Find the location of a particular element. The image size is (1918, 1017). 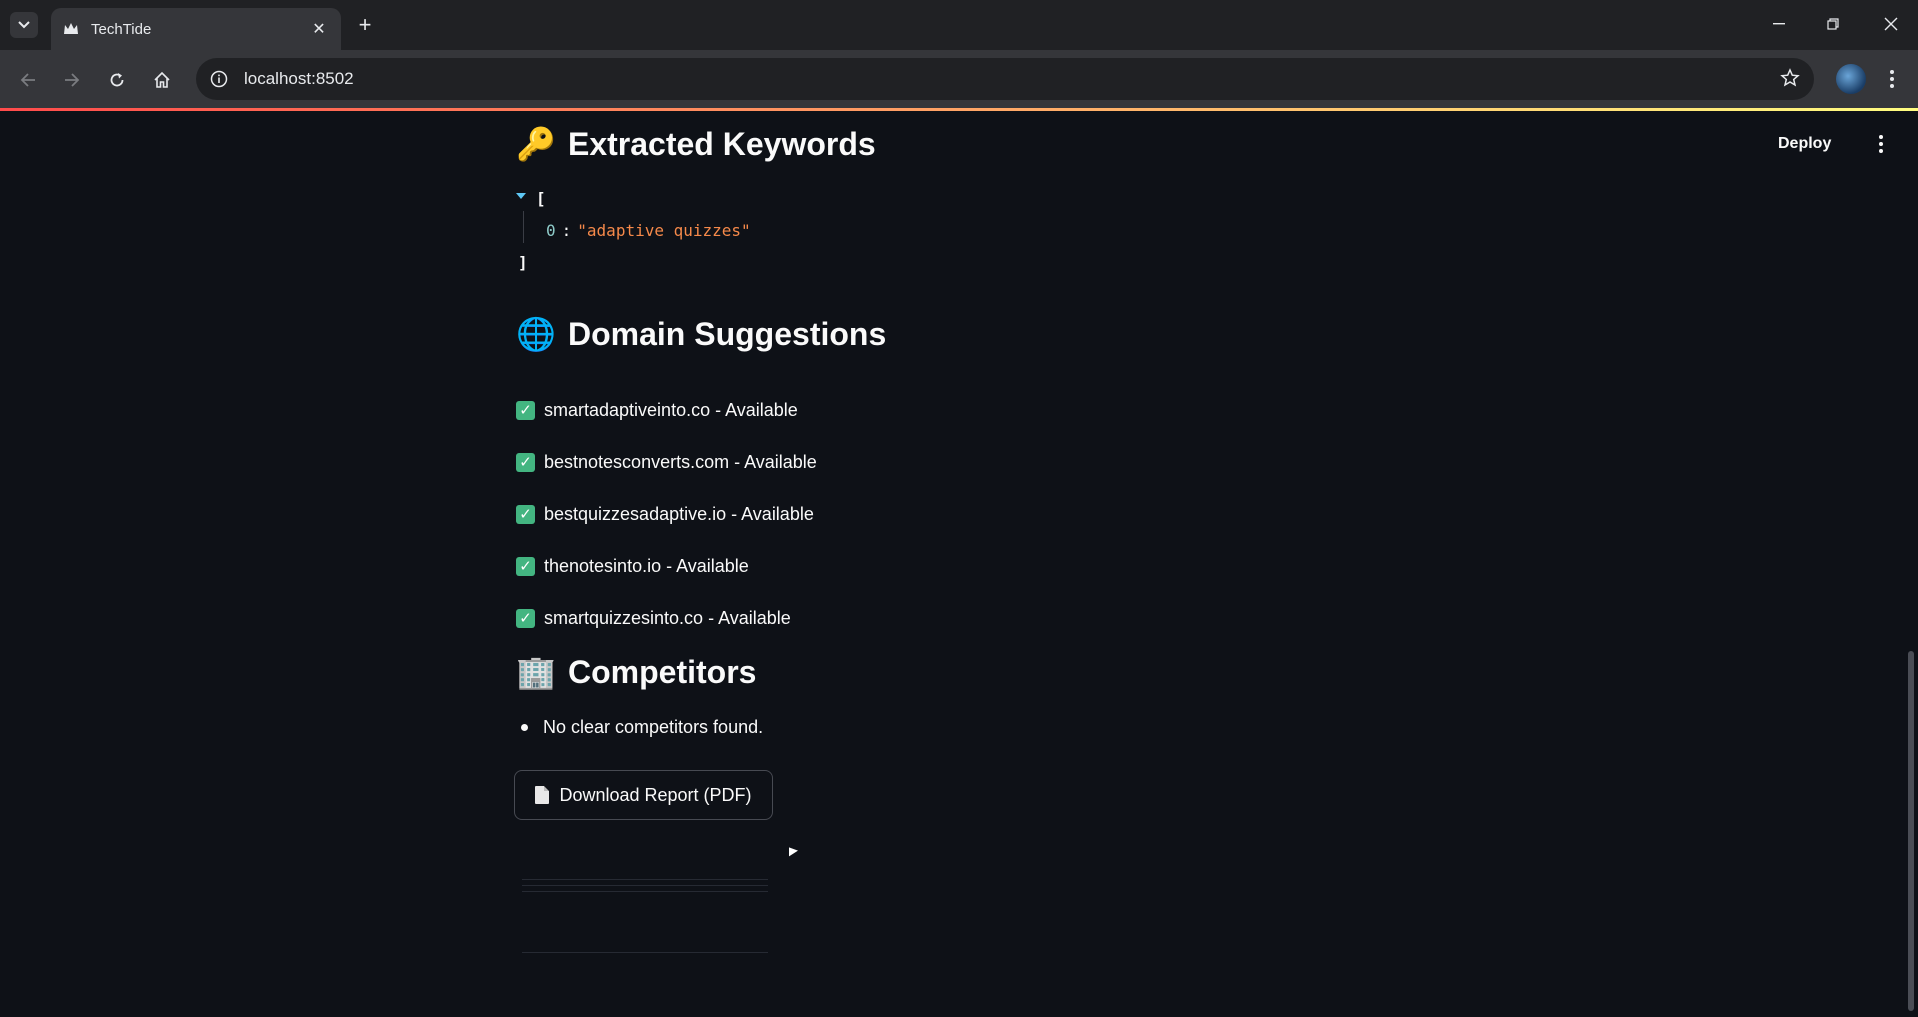

competitors-heading: 🏢 Competitors is located at coordinates (636, 672).